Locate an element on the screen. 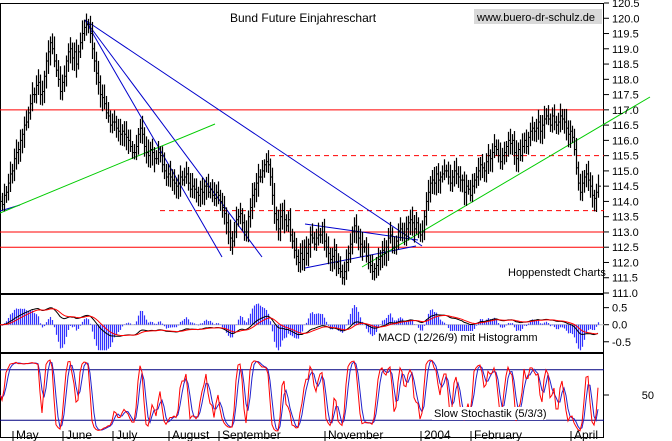 The height and width of the screenshot is (441, 672). source-label: Hoppenstedt Charts is located at coordinates (557, 273).